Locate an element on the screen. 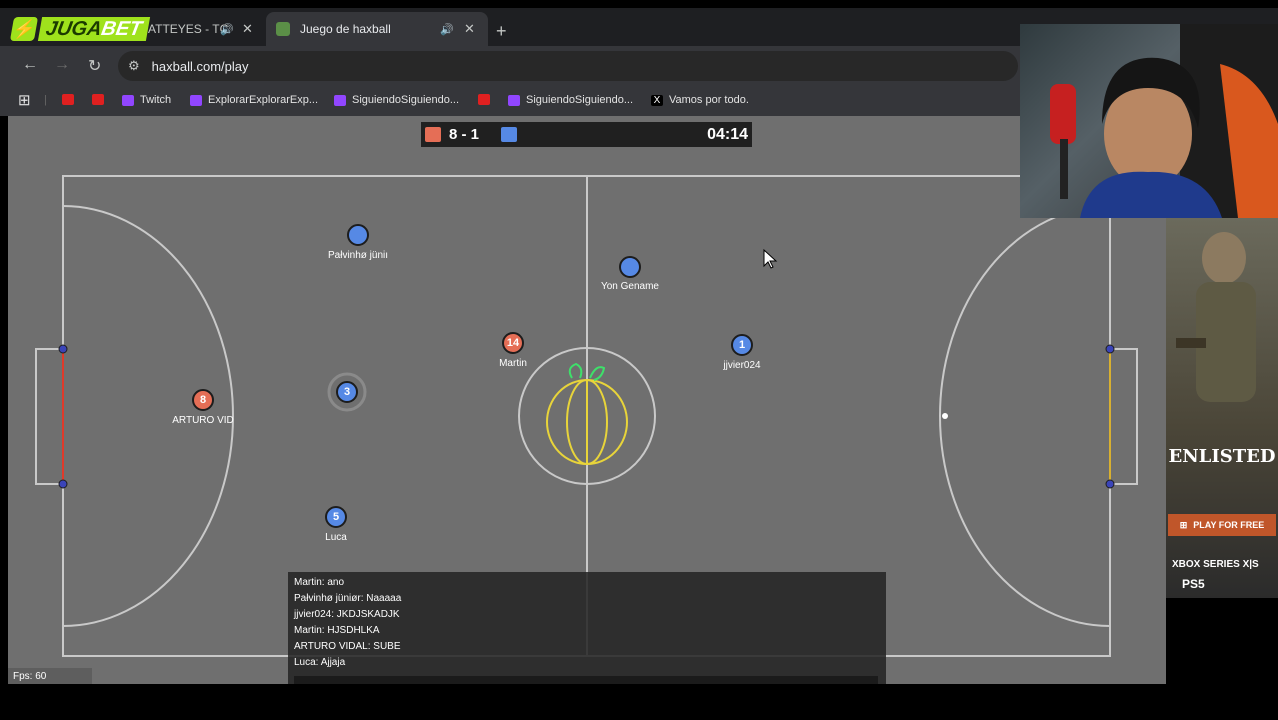  chat-message: Martin: ano is located at coordinates (319, 582).